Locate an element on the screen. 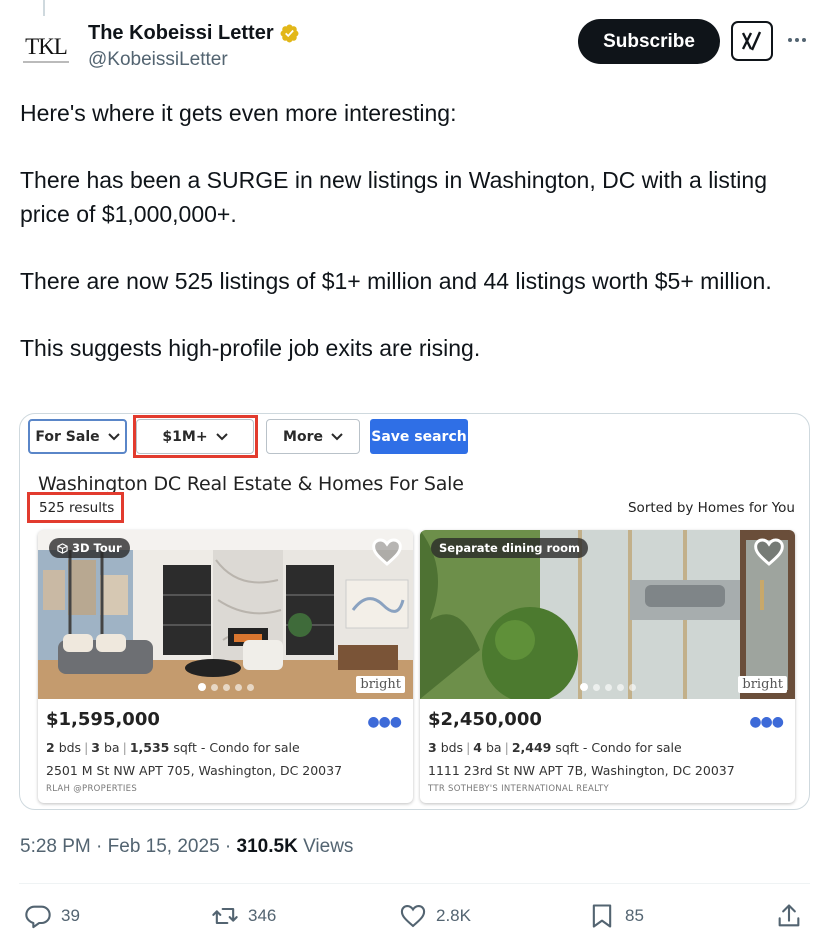  more-icon is located at coordinates (797, 40).